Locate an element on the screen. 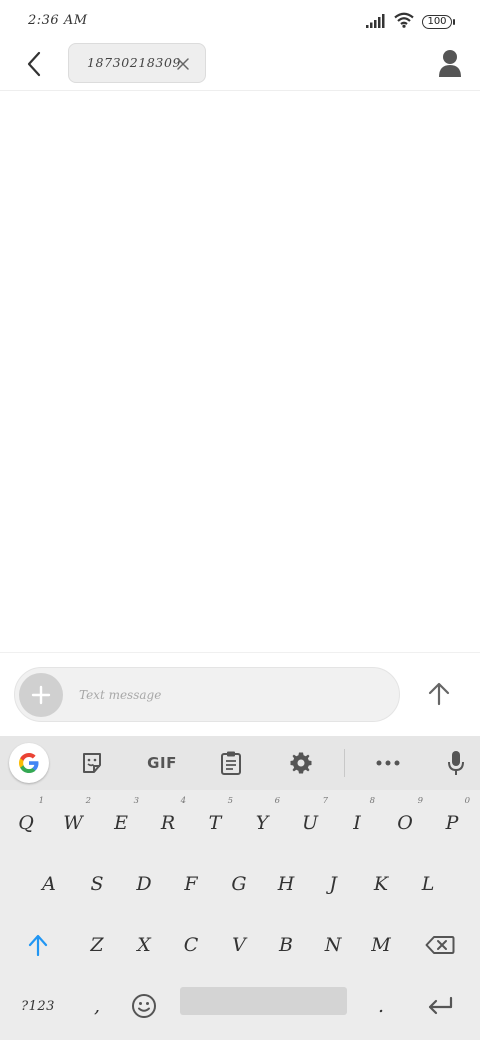 Image resolution: width=480 pixels, height=1040 pixels. send-button is located at coordinates (439, 694).